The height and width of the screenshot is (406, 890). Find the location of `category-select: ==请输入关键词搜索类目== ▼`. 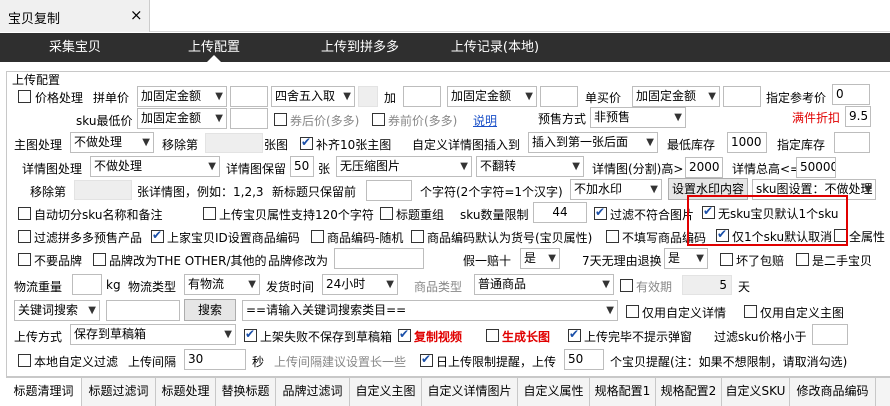

category-select: ==请输入关键词搜索类目== ▼ is located at coordinates (430, 310).